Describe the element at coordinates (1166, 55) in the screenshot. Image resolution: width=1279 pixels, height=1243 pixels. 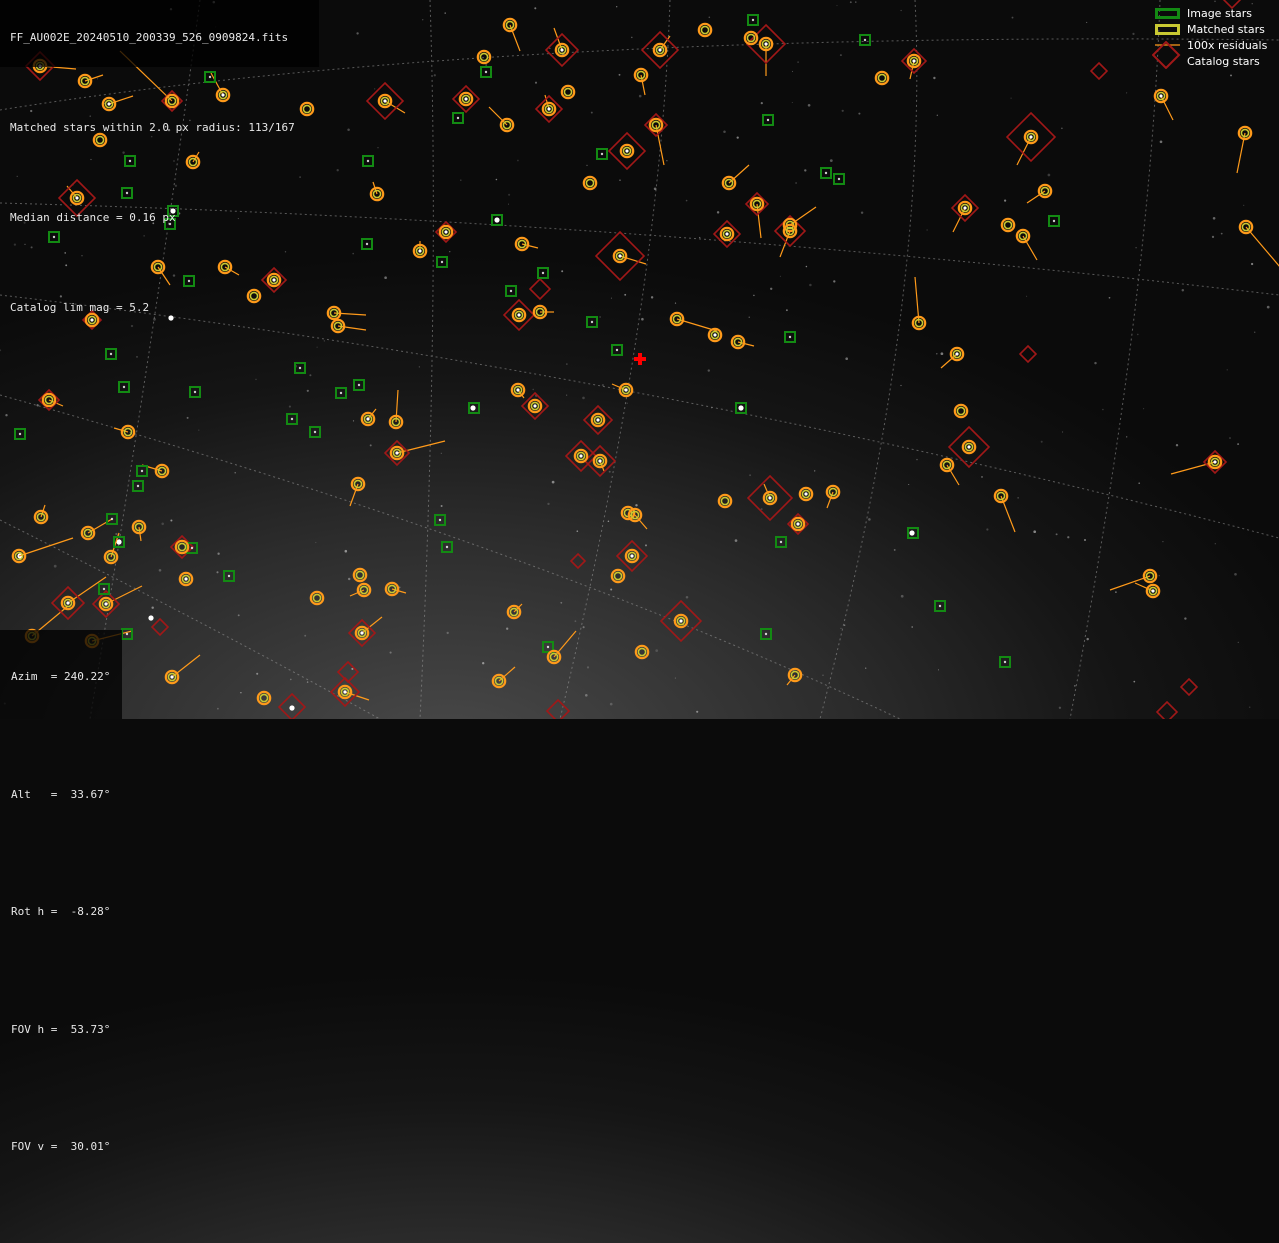
I see `catalog-star-icon` at that location.